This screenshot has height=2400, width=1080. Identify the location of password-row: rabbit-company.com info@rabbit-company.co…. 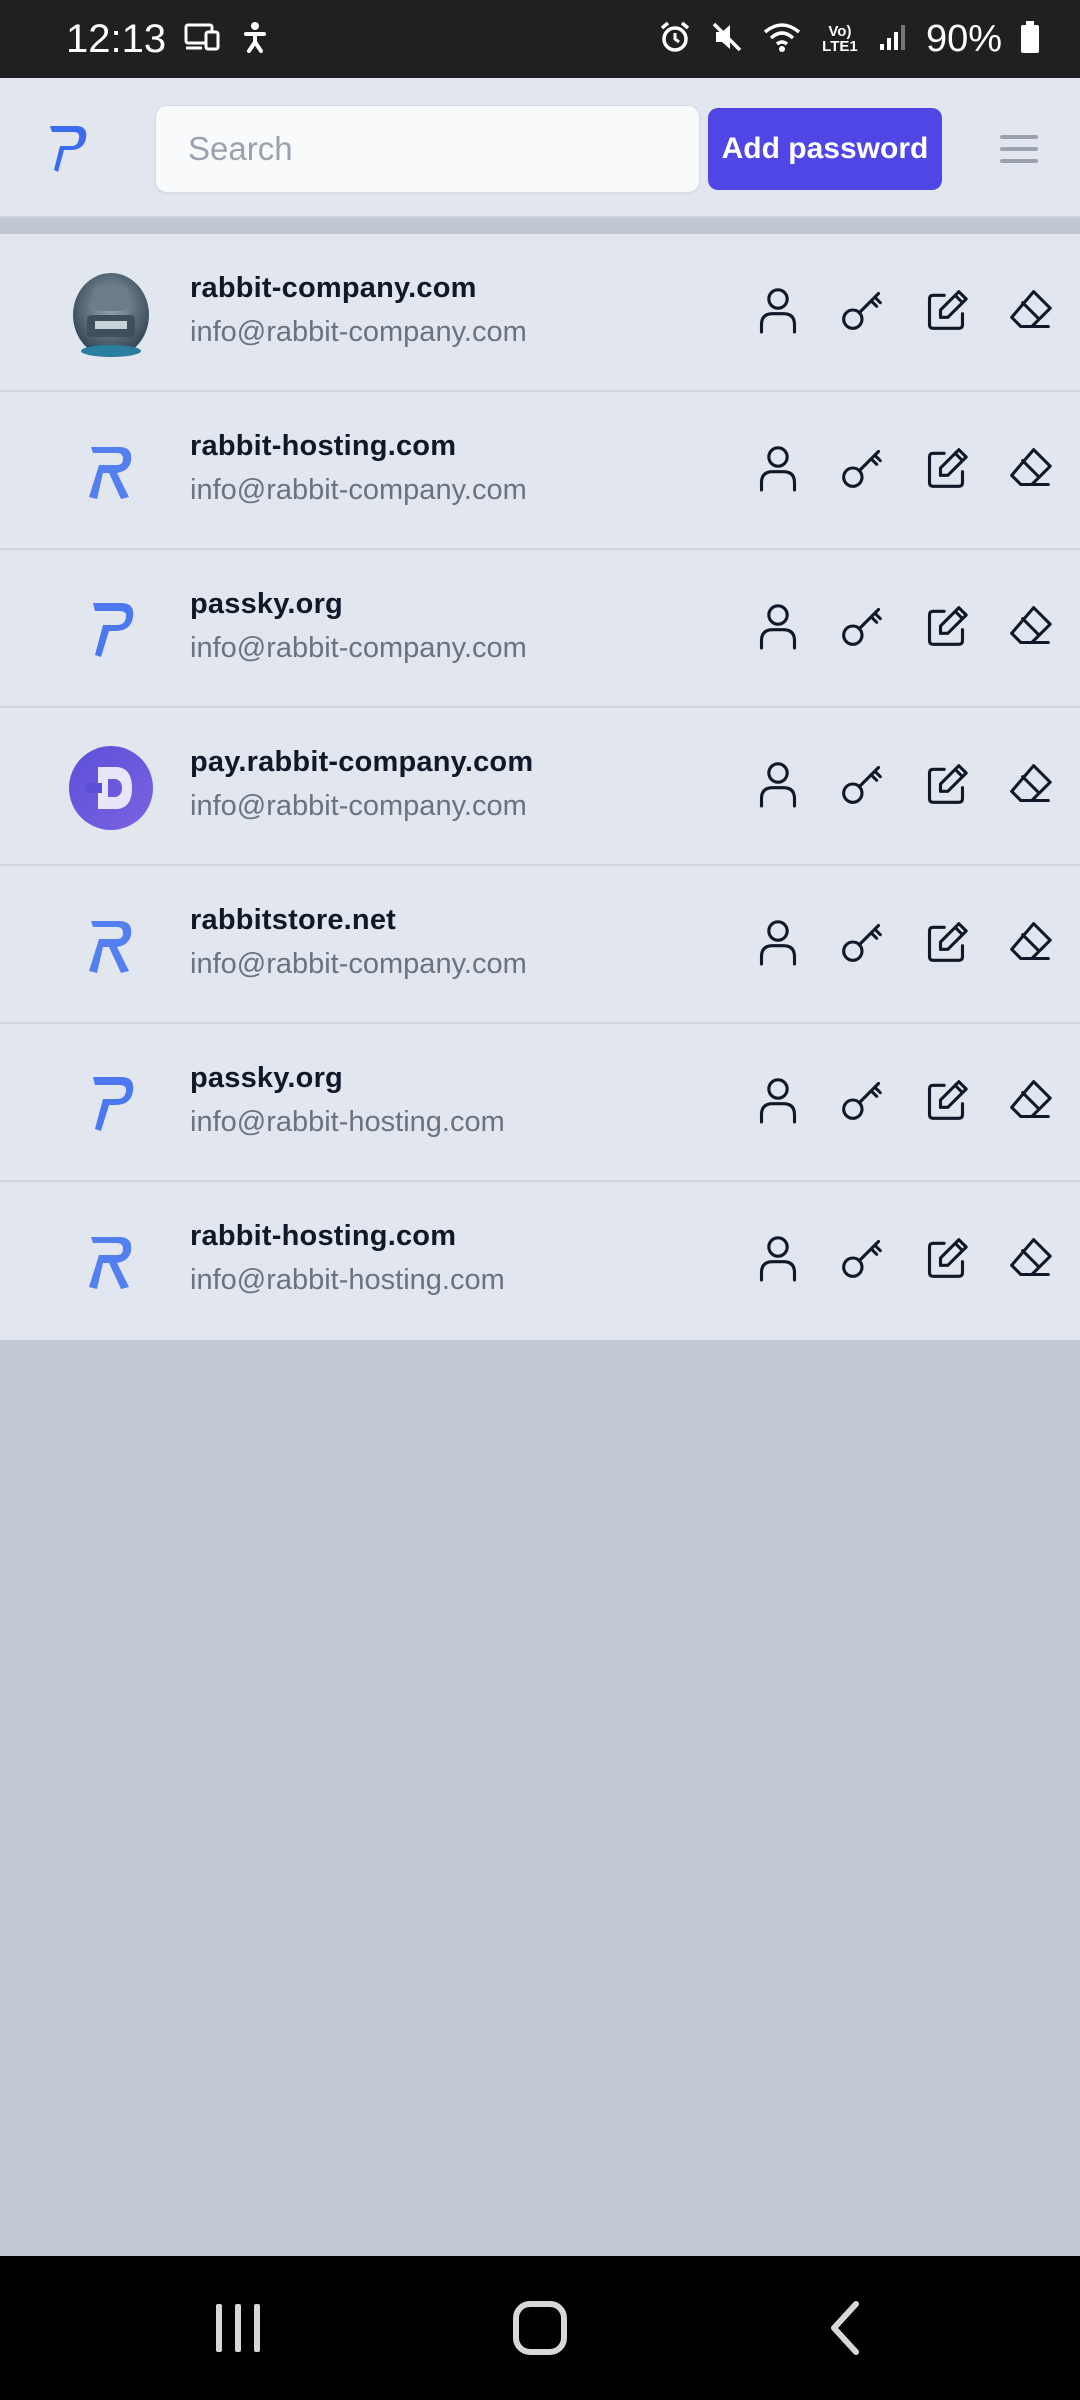
(540, 313).